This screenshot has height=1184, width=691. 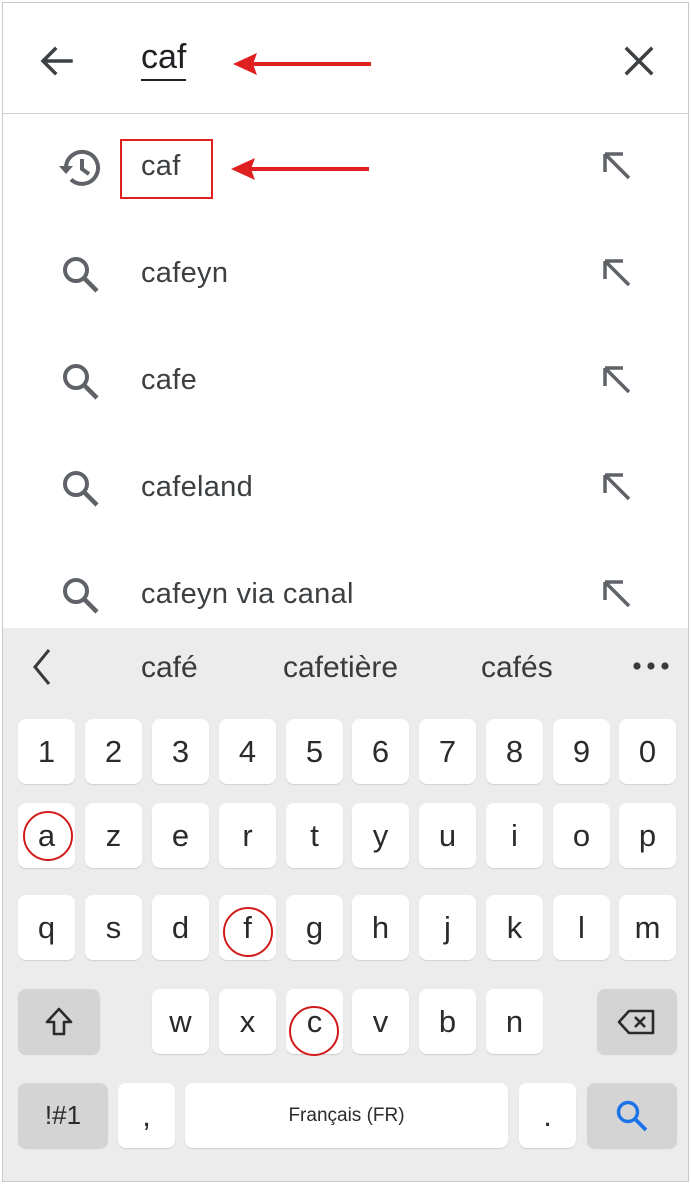 I want to click on key-q: q, so click(x=46, y=927).